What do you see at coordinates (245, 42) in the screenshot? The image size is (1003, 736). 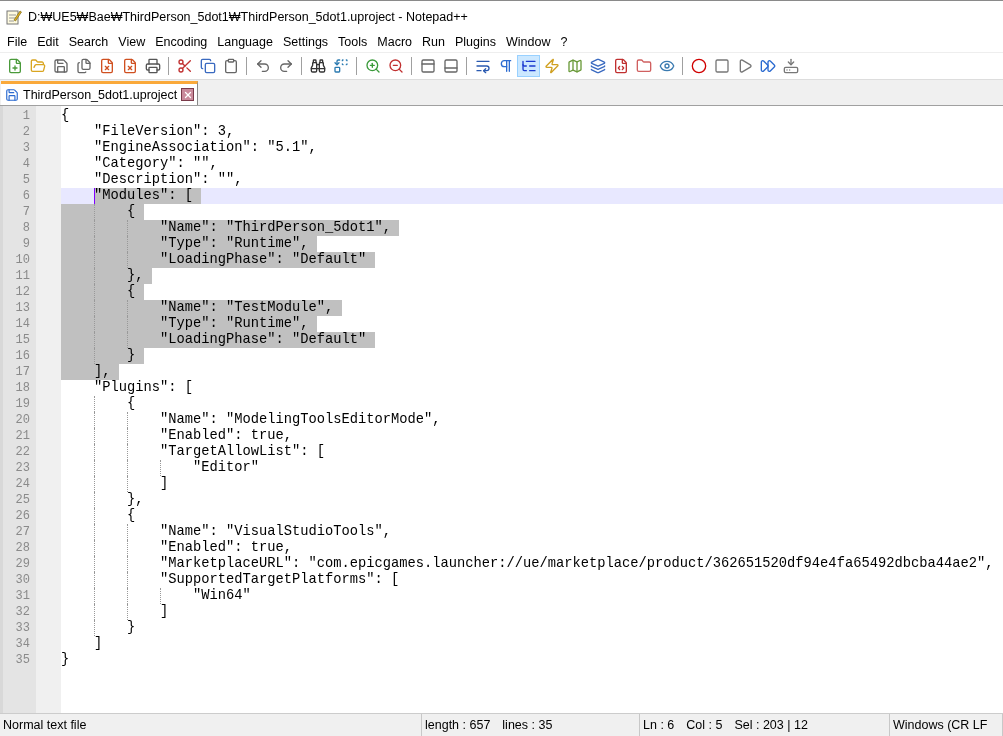 I see `menu-item: Language` at bounding box center [245, 42].